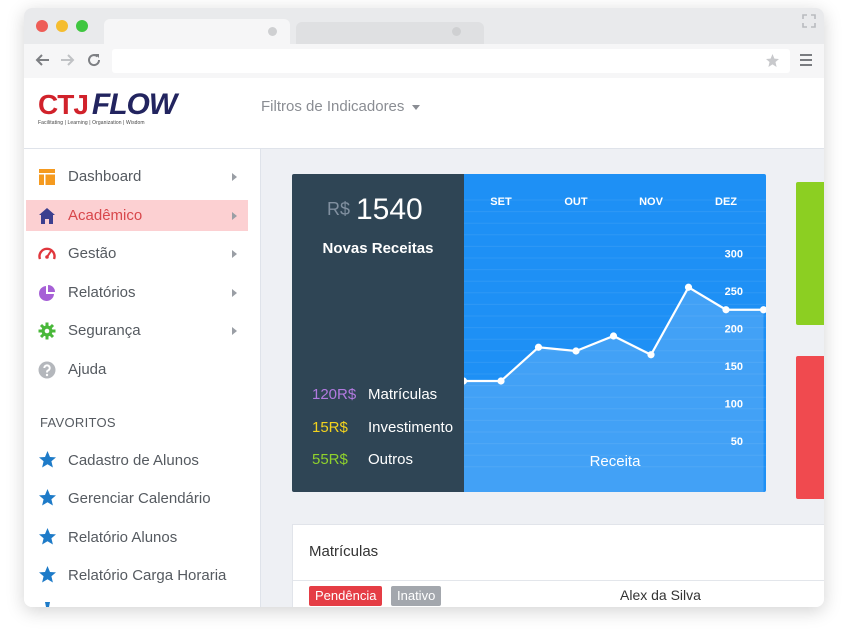  What do you see at coordinates (47, 293) in the screenshot?
I see `pie-chart-icon` at bounding box center [47, 293].